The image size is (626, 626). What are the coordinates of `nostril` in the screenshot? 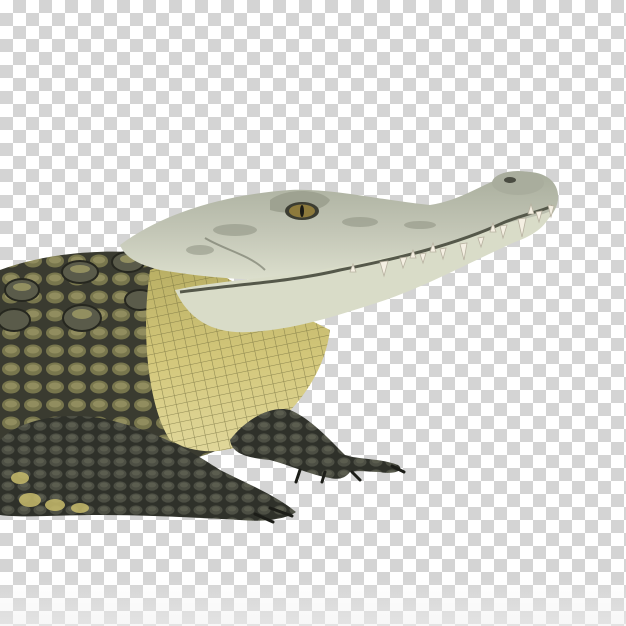 It's located at (518, 183).